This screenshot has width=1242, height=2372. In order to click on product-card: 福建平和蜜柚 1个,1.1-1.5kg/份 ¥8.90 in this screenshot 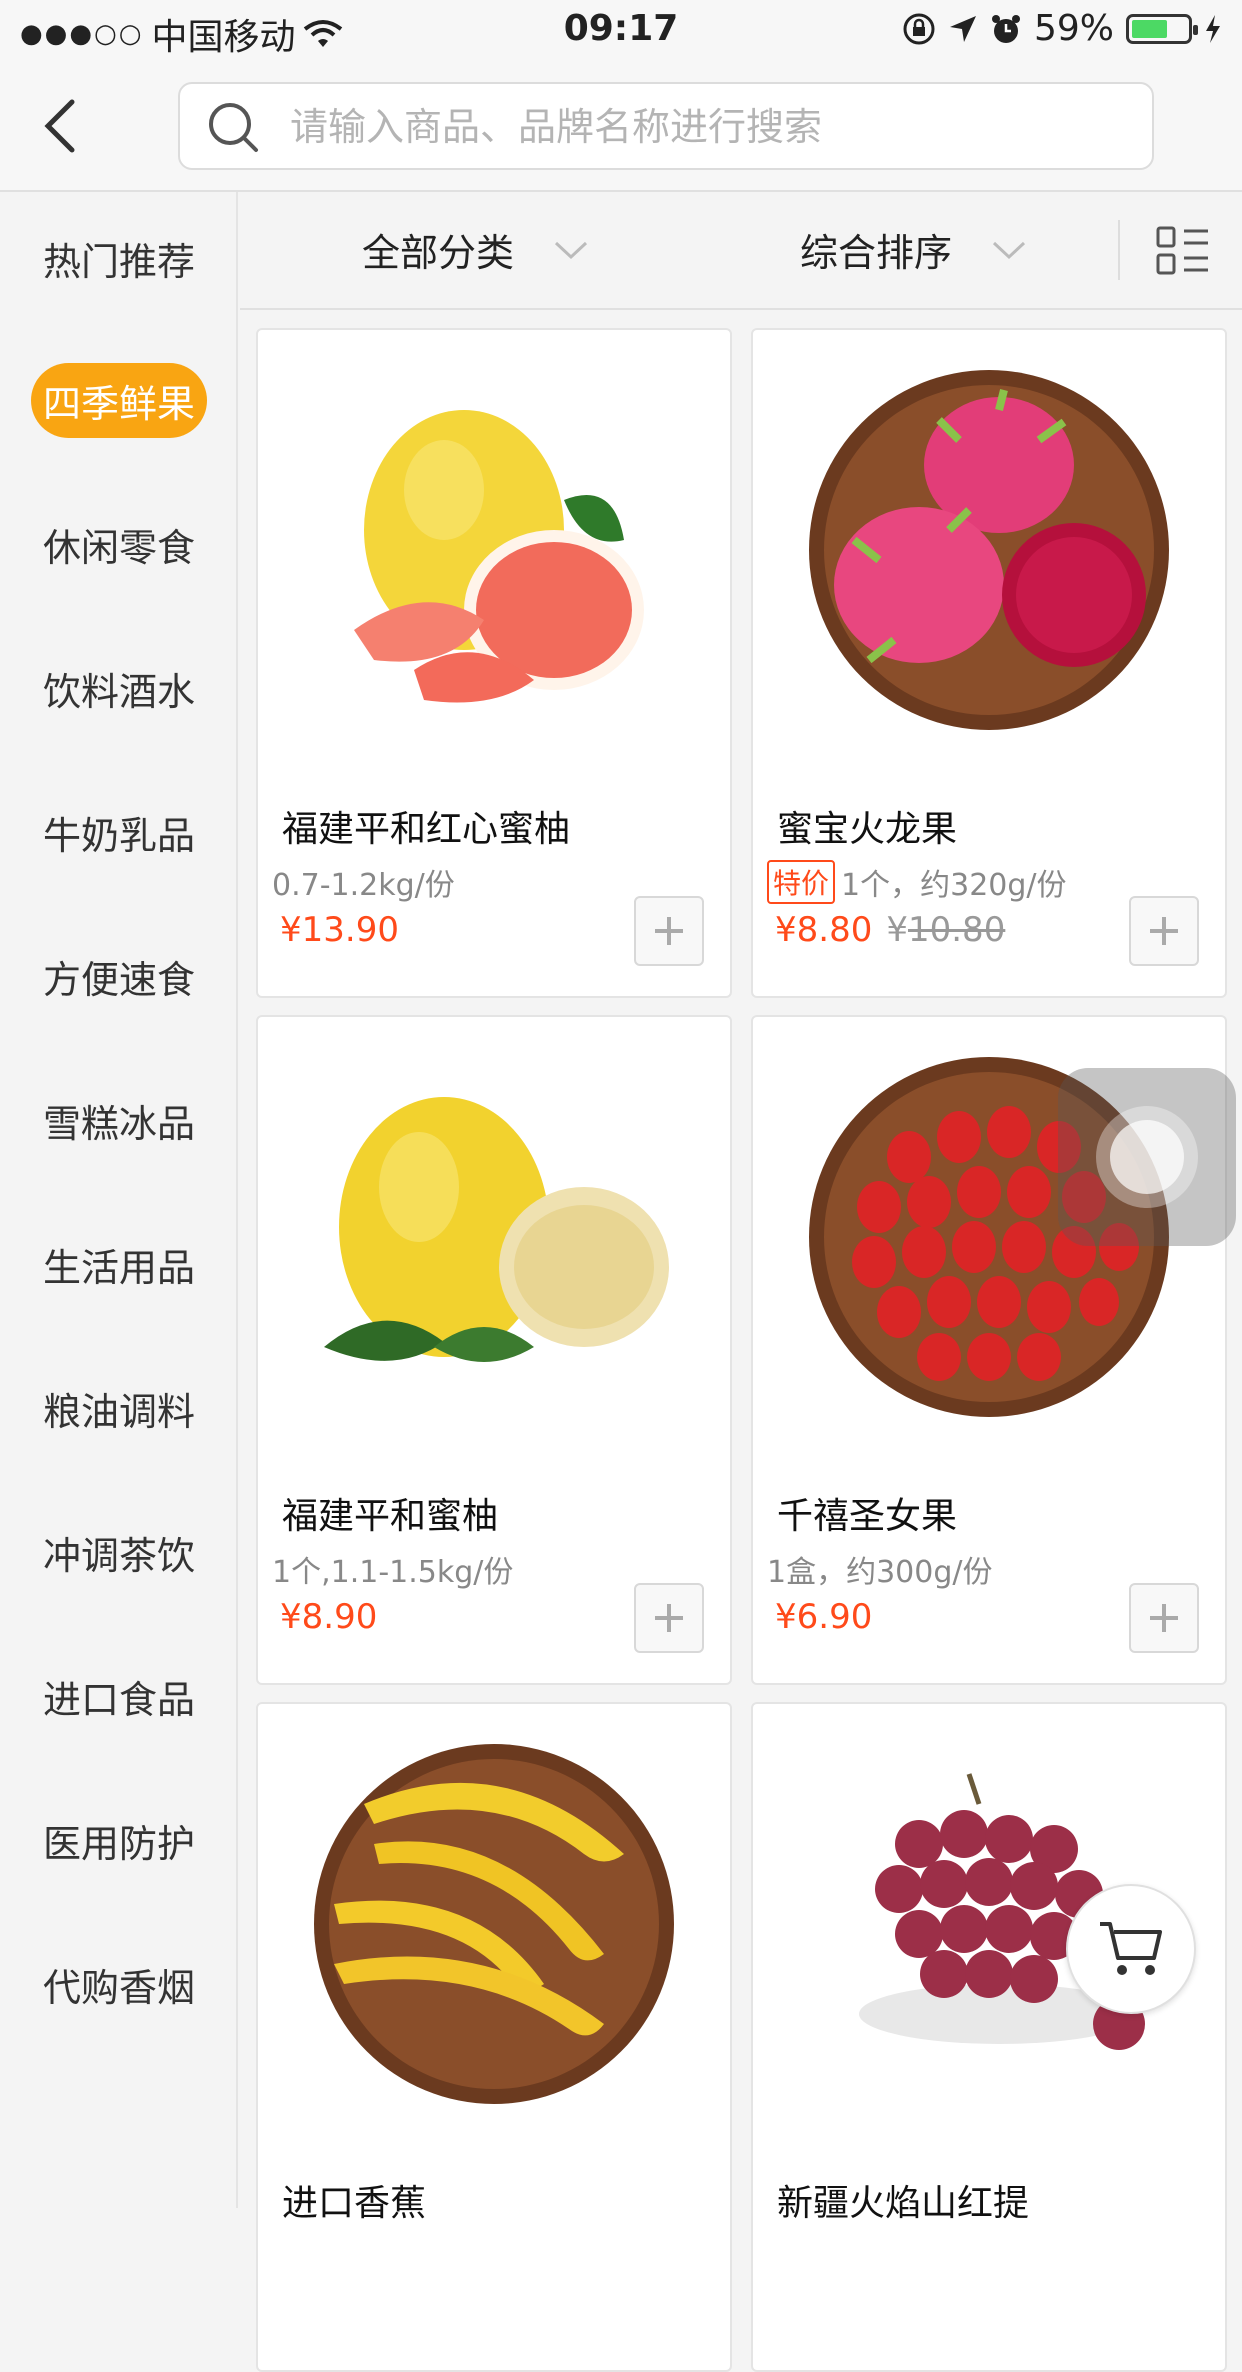, I will do `click(494, 1350)`.